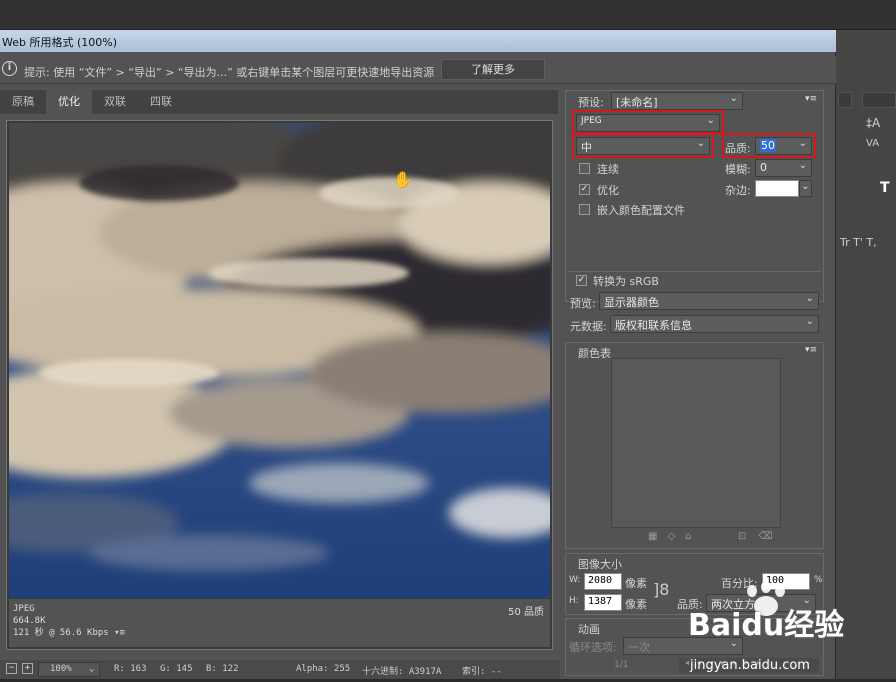 The width and height of the screenshot is (896, 682). I want to click on dialog-titlebar: Web 所用格式 (100%), so click(418, 41).